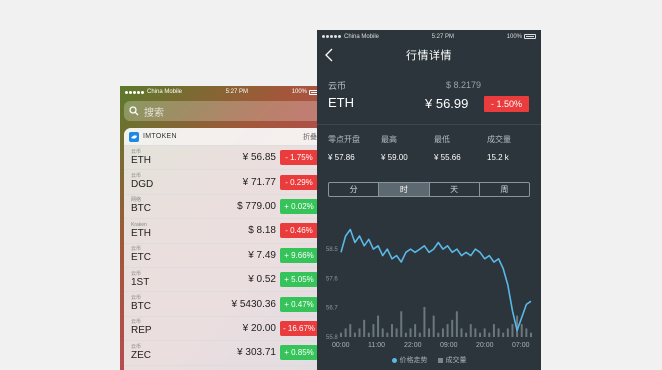 The image size is (662, 370). I want to click on coin-row: Kraken ETH $ 8.18 - 0.46%, so click(223, 231).